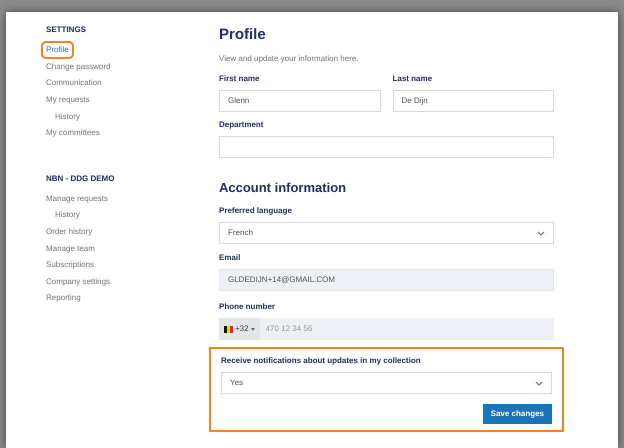 The image size is (624, 448). I want to click on field-label: Phone number, so click(247, 307).